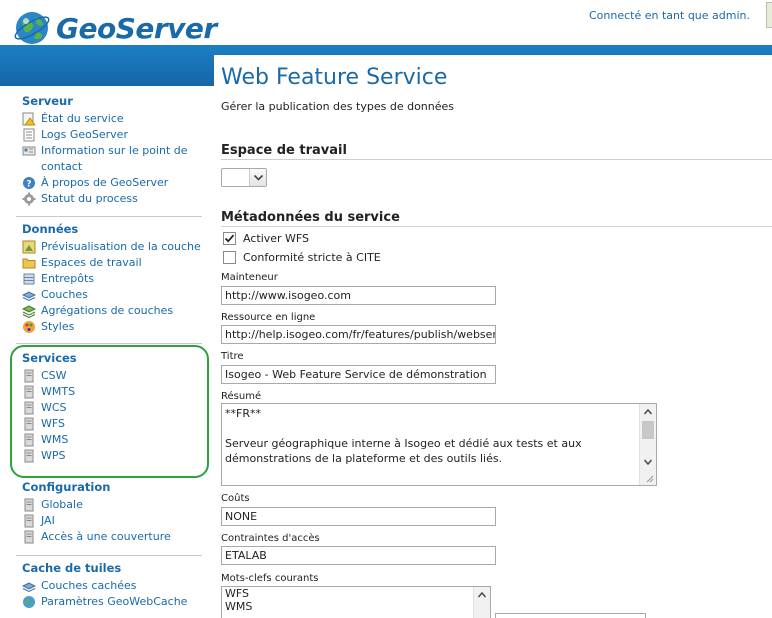  What do you see at coordinates (284, 150) in the screenshot?
I see `workspace-heading: Espace de travail` at bounding box center [284, 150].